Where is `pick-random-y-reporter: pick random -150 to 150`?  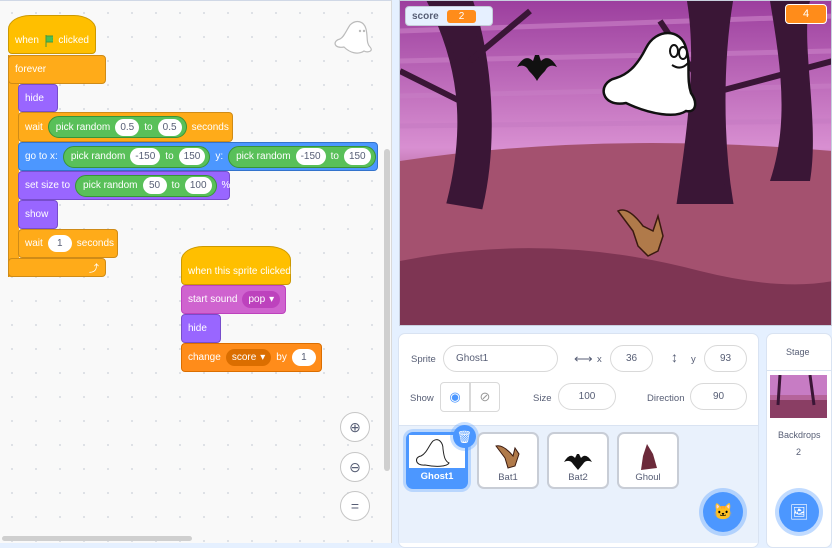
pick-random-y-reporter: pick random -150 to 150 is located at coordinates (302, 156).